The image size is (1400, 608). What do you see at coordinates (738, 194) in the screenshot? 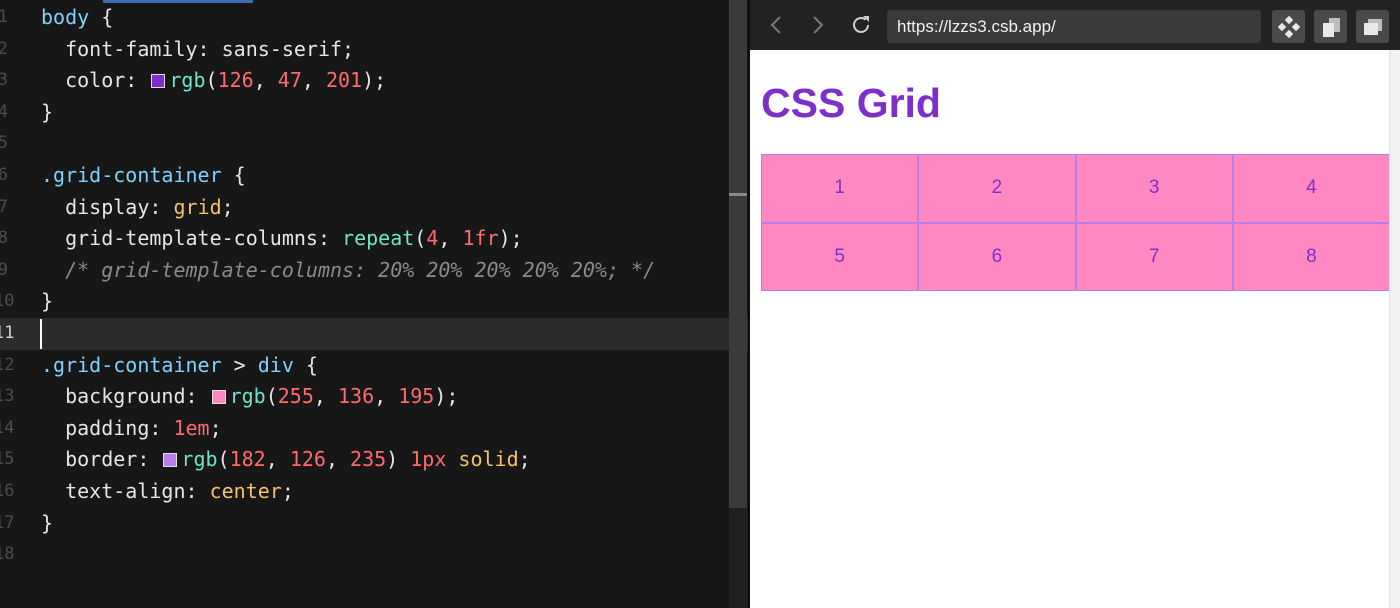
I see `editor-scroll-position-marker` at bounding box center [738, 194].